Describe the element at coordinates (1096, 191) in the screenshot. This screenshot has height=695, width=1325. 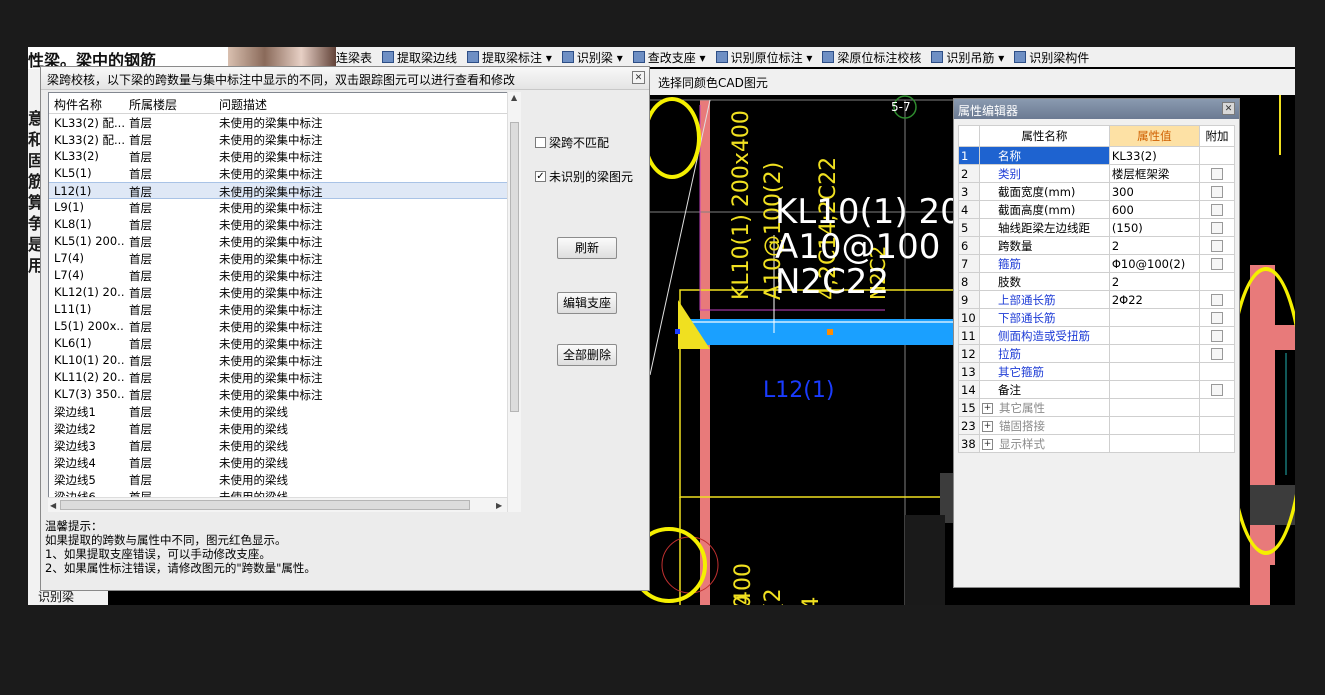
I see `property-row: 3 截面宽度(mm) 300` at that location.